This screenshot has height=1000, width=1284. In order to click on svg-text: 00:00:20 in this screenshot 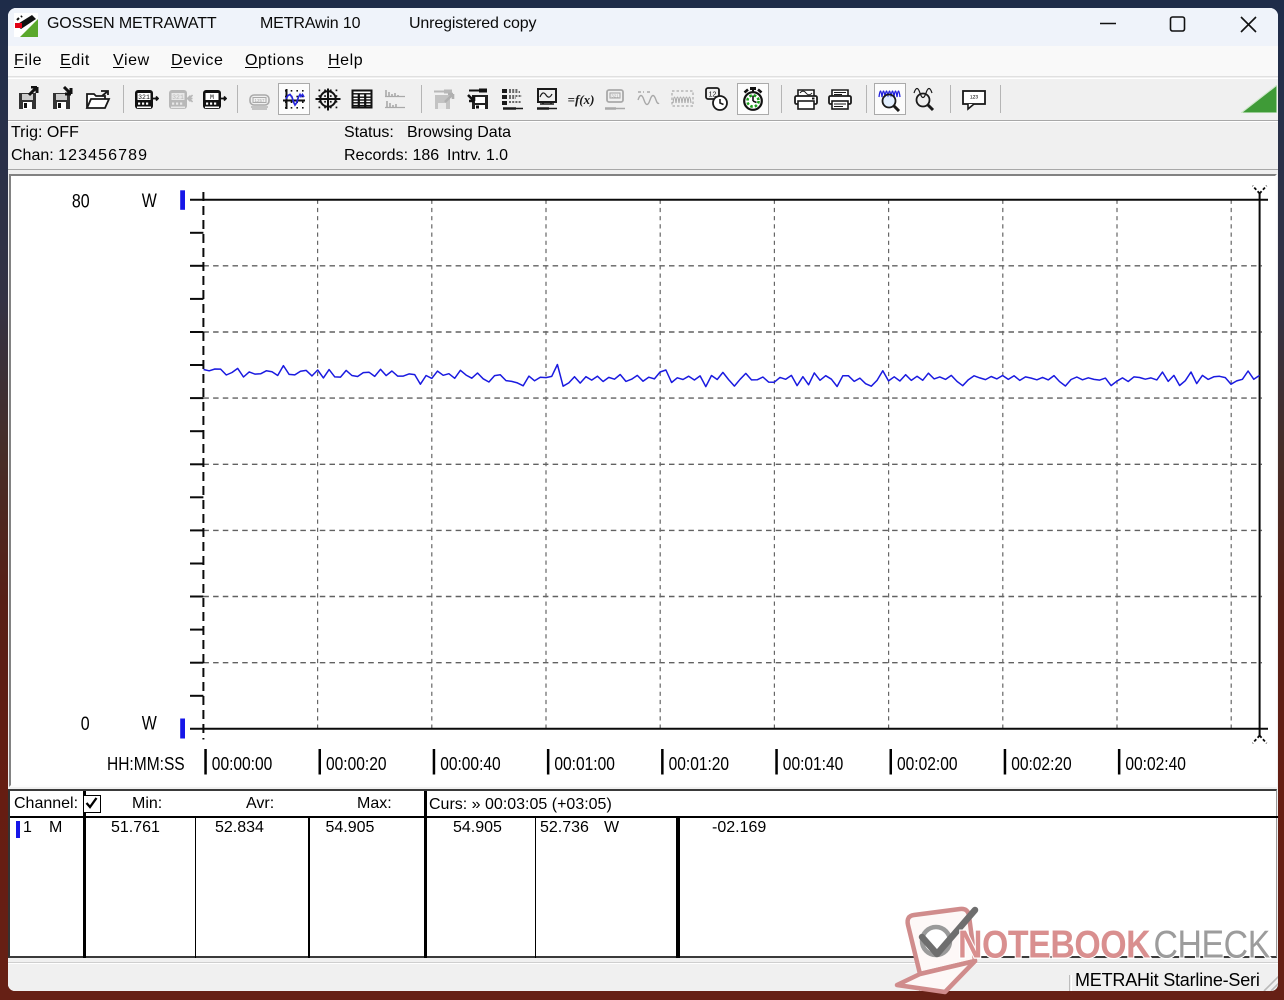, I will do `click(356, 764)`.